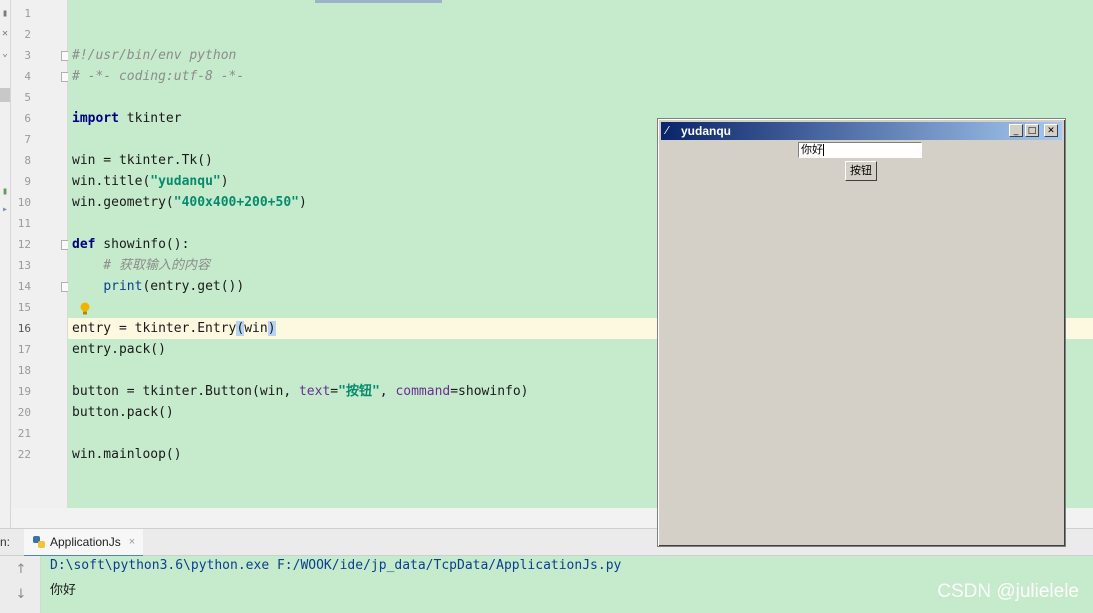  What do you see at coordinates (24, 433) in the screenshot?
I see `line-number: 21` at bounding box center [24, 433].